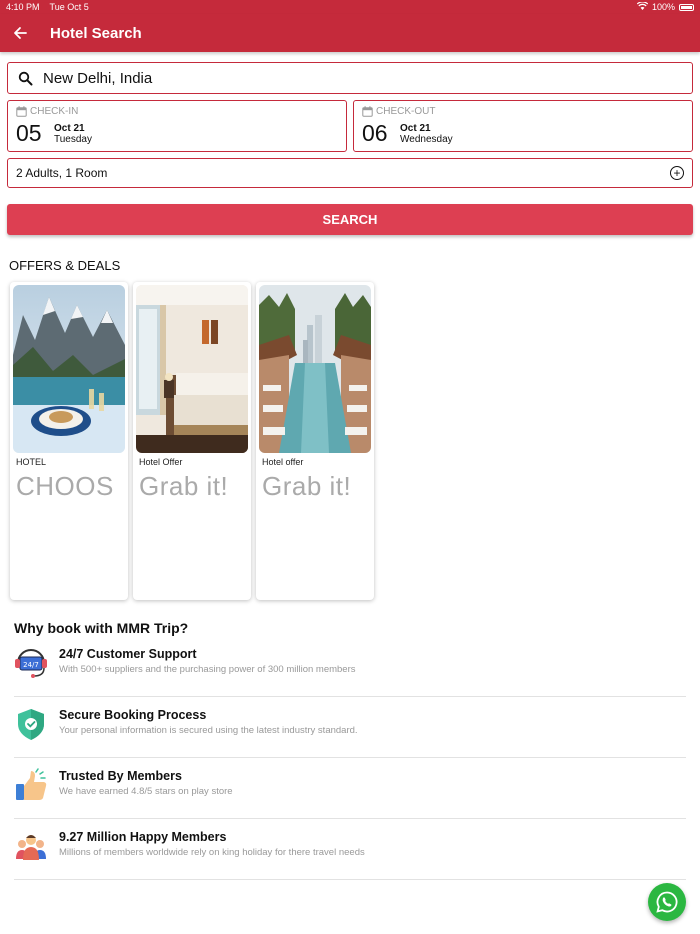 The width and height of the screenshot is (700, 934). I want to click on whatsapp-button, so click(667, 902).